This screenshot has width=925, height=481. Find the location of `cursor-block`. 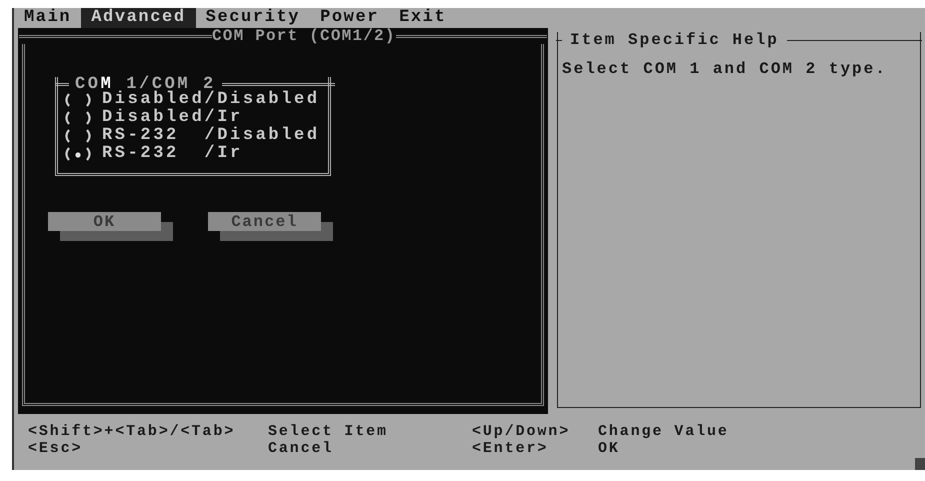

cursor-block is located at coordinates (920, 464).